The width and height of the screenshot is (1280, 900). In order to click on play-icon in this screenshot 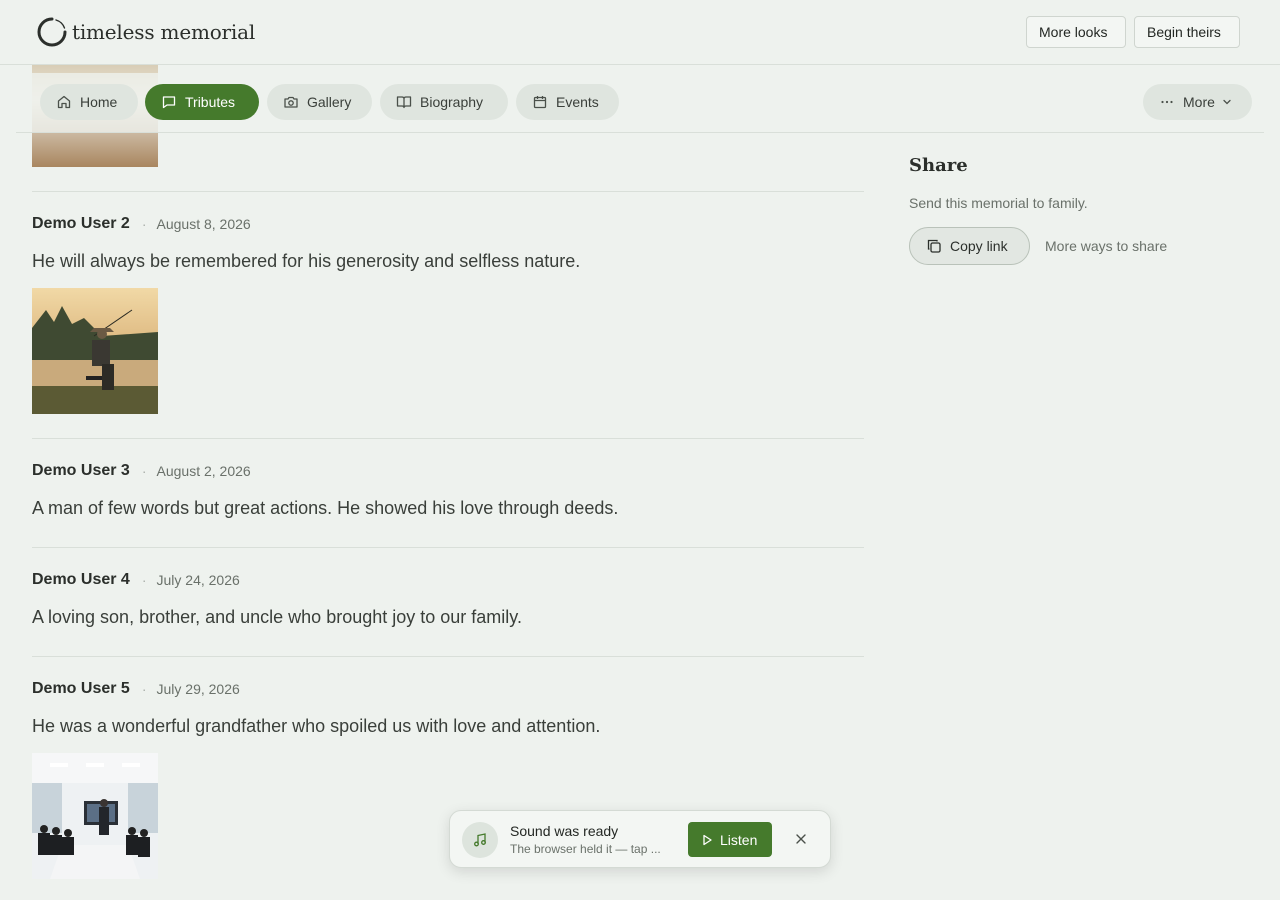, I will do `click(707, 839)`.